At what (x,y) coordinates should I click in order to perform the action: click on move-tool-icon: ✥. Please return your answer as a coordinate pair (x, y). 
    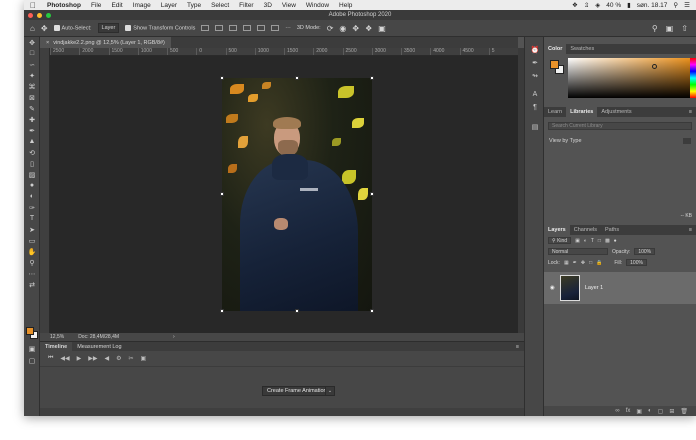
    Looking at the image, I should click on (32, 42).